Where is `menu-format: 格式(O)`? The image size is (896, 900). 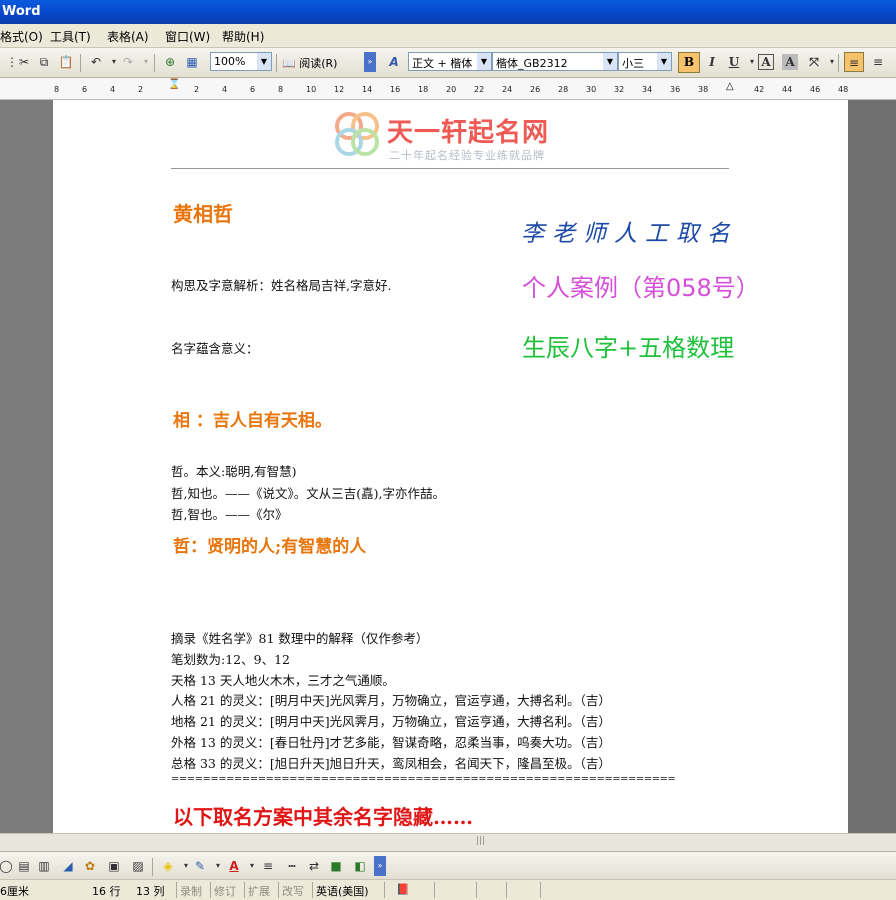
menu-format: 格式(O) is located at coordinates (21, 36).